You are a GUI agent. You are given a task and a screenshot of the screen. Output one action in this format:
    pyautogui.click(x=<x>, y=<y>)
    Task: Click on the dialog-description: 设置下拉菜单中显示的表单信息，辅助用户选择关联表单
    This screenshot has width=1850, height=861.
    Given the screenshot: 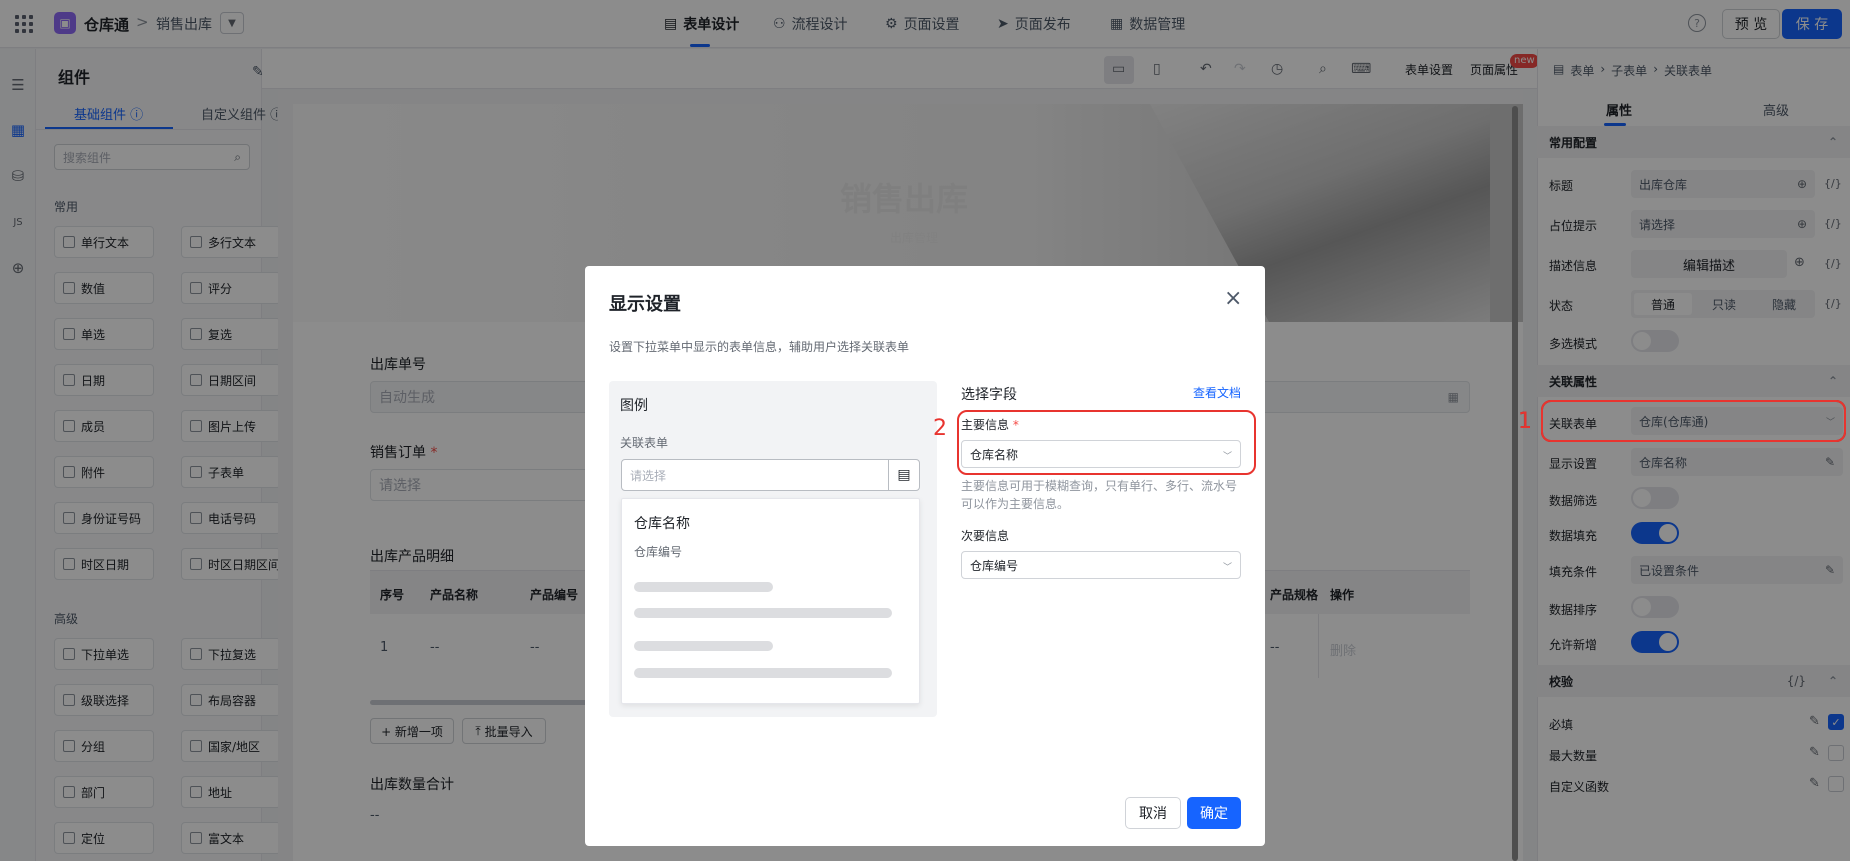 What is the action you would take?
    pyautogui.click(x=759, y=347)
    